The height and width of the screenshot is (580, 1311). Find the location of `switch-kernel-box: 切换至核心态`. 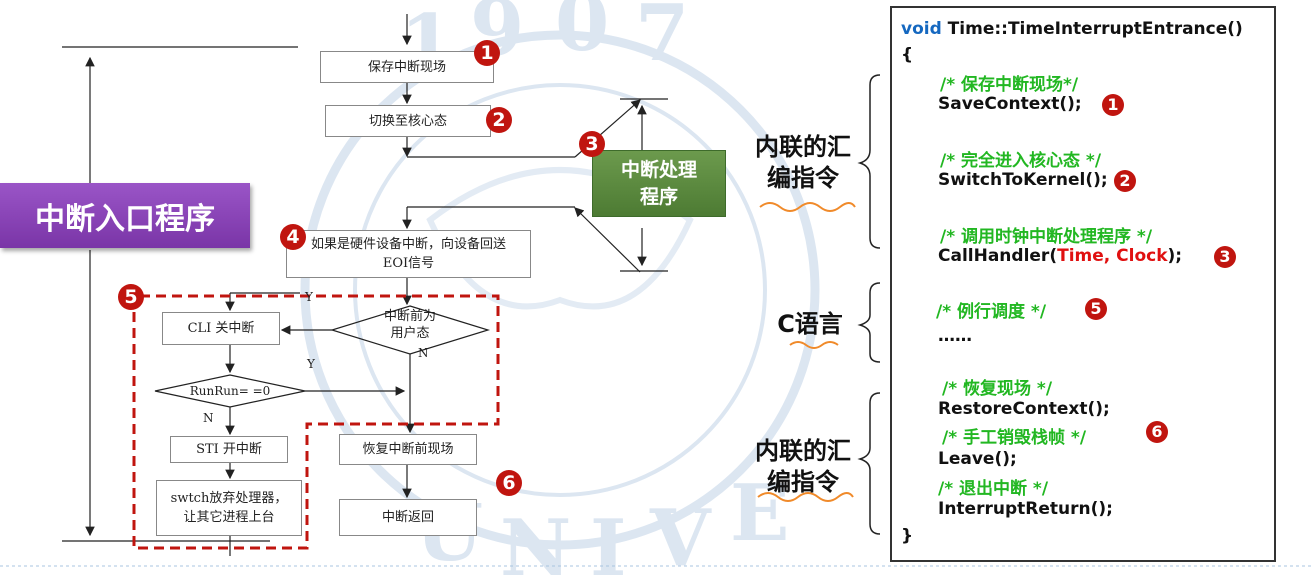

switch-kernel-box: 切换至核心态 is located at coordinates (408, 121).